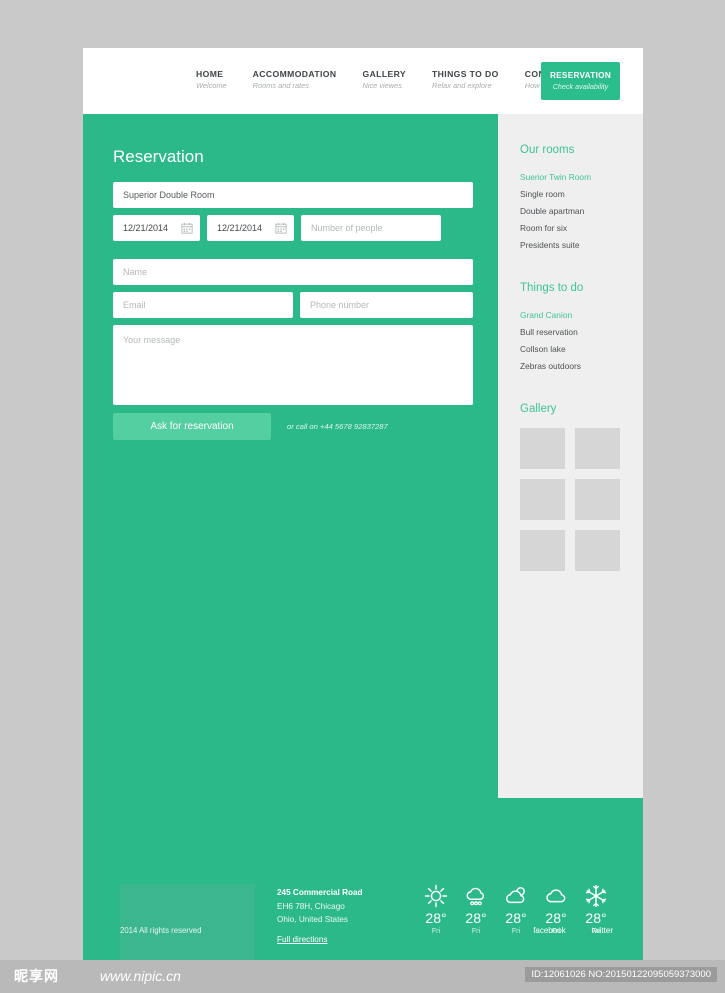 The image size is (725, 993). I want to click on sidebar-room-item: Single room, so click(581, 194).